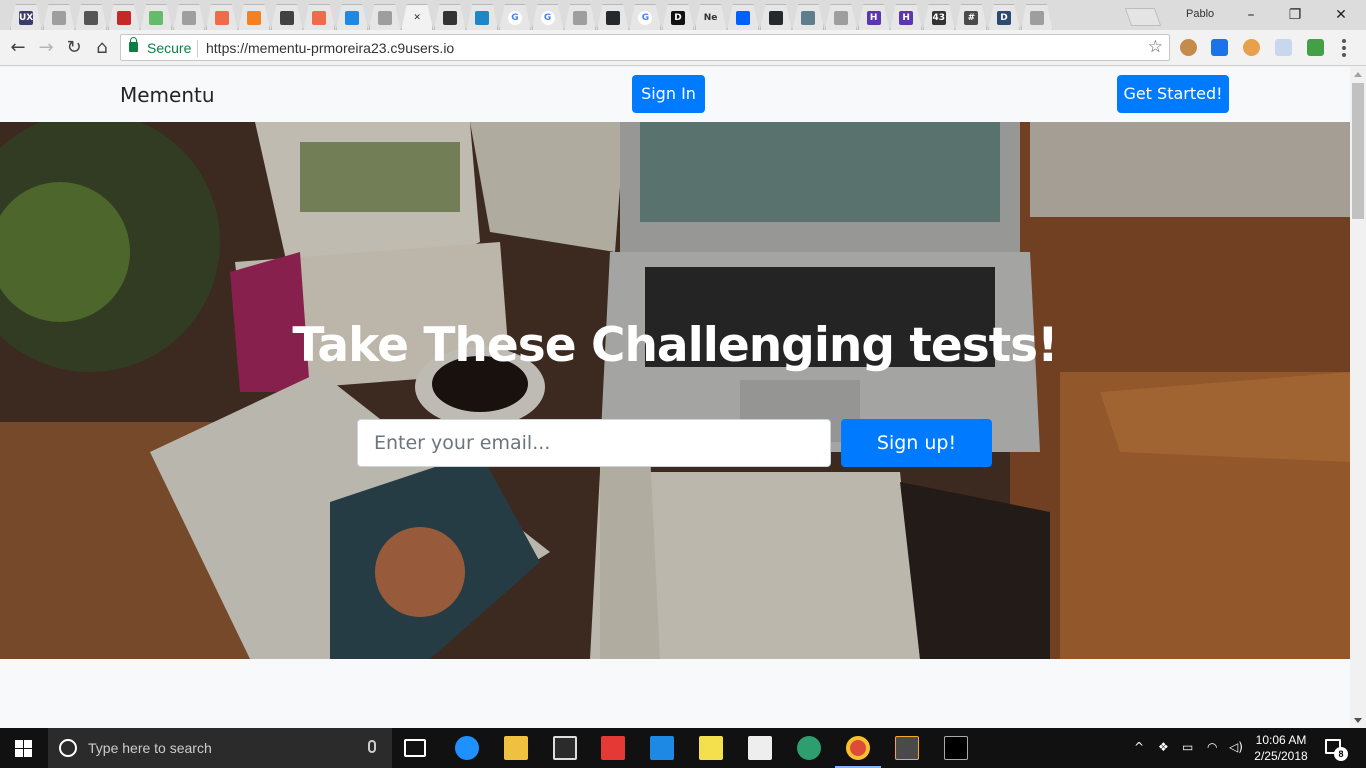 This screenshot has height=768, width=1366. What do you see at coordinates (1344, 48) in the screenshot?
I see `chrome-menu-icon` at bounding box center [1344, 48].